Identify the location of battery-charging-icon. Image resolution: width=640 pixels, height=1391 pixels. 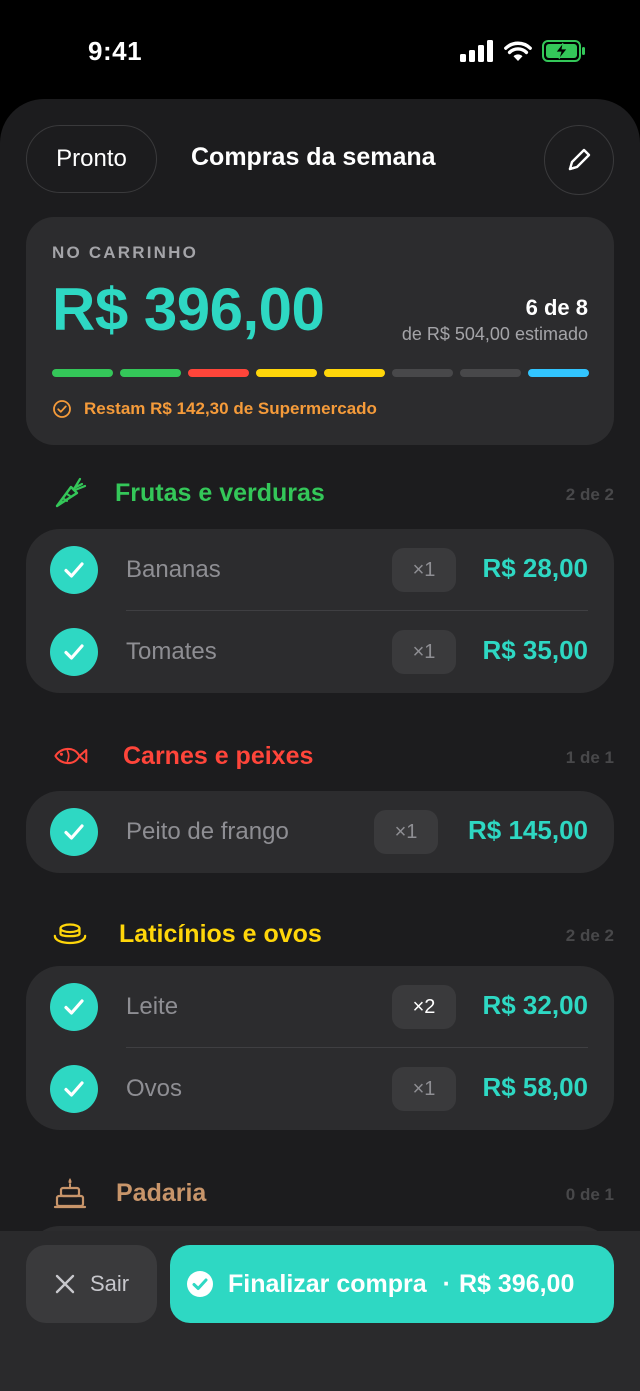
(563, 51).